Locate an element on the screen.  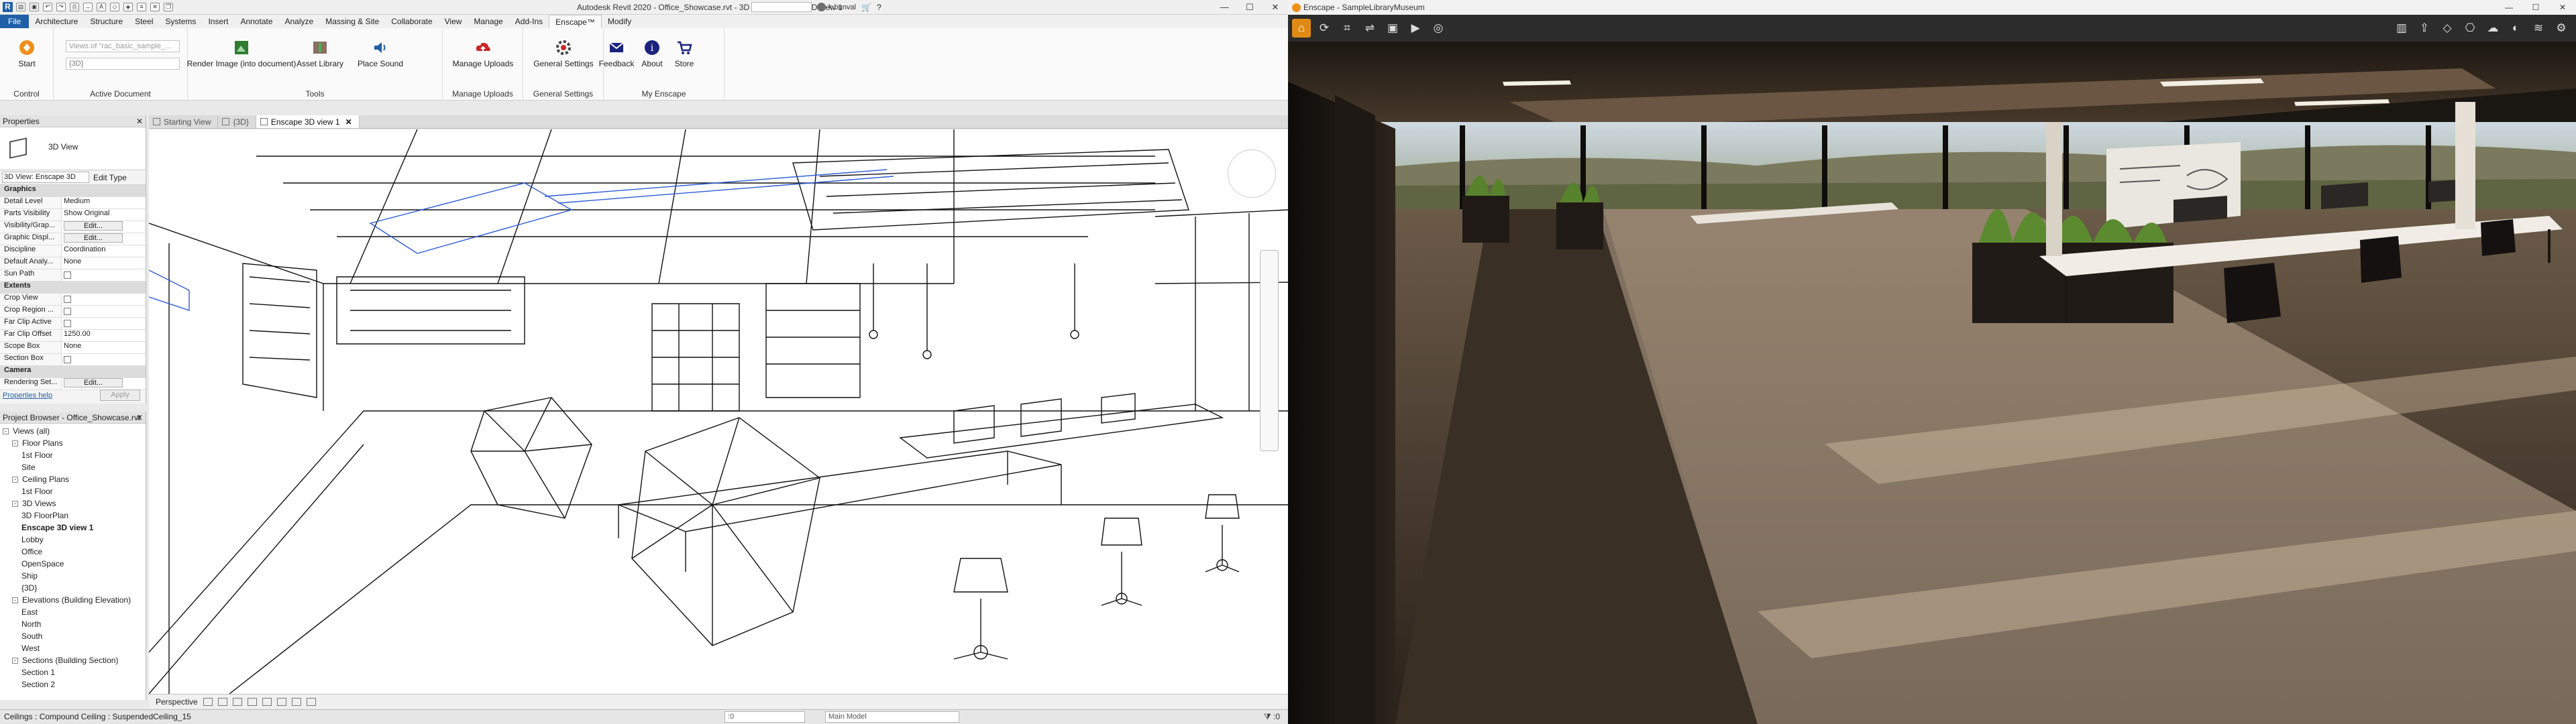
property-value: Coordination is located at coordinates (104, 251).